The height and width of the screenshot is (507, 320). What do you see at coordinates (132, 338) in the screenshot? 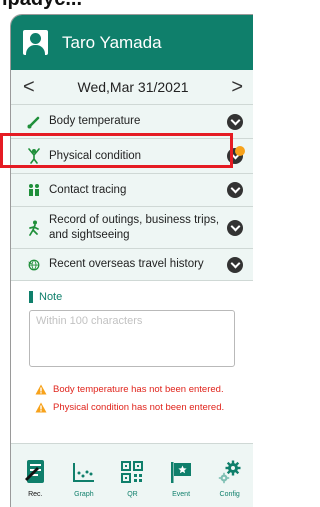
I see `note-input` at bounding box center [132, 338].